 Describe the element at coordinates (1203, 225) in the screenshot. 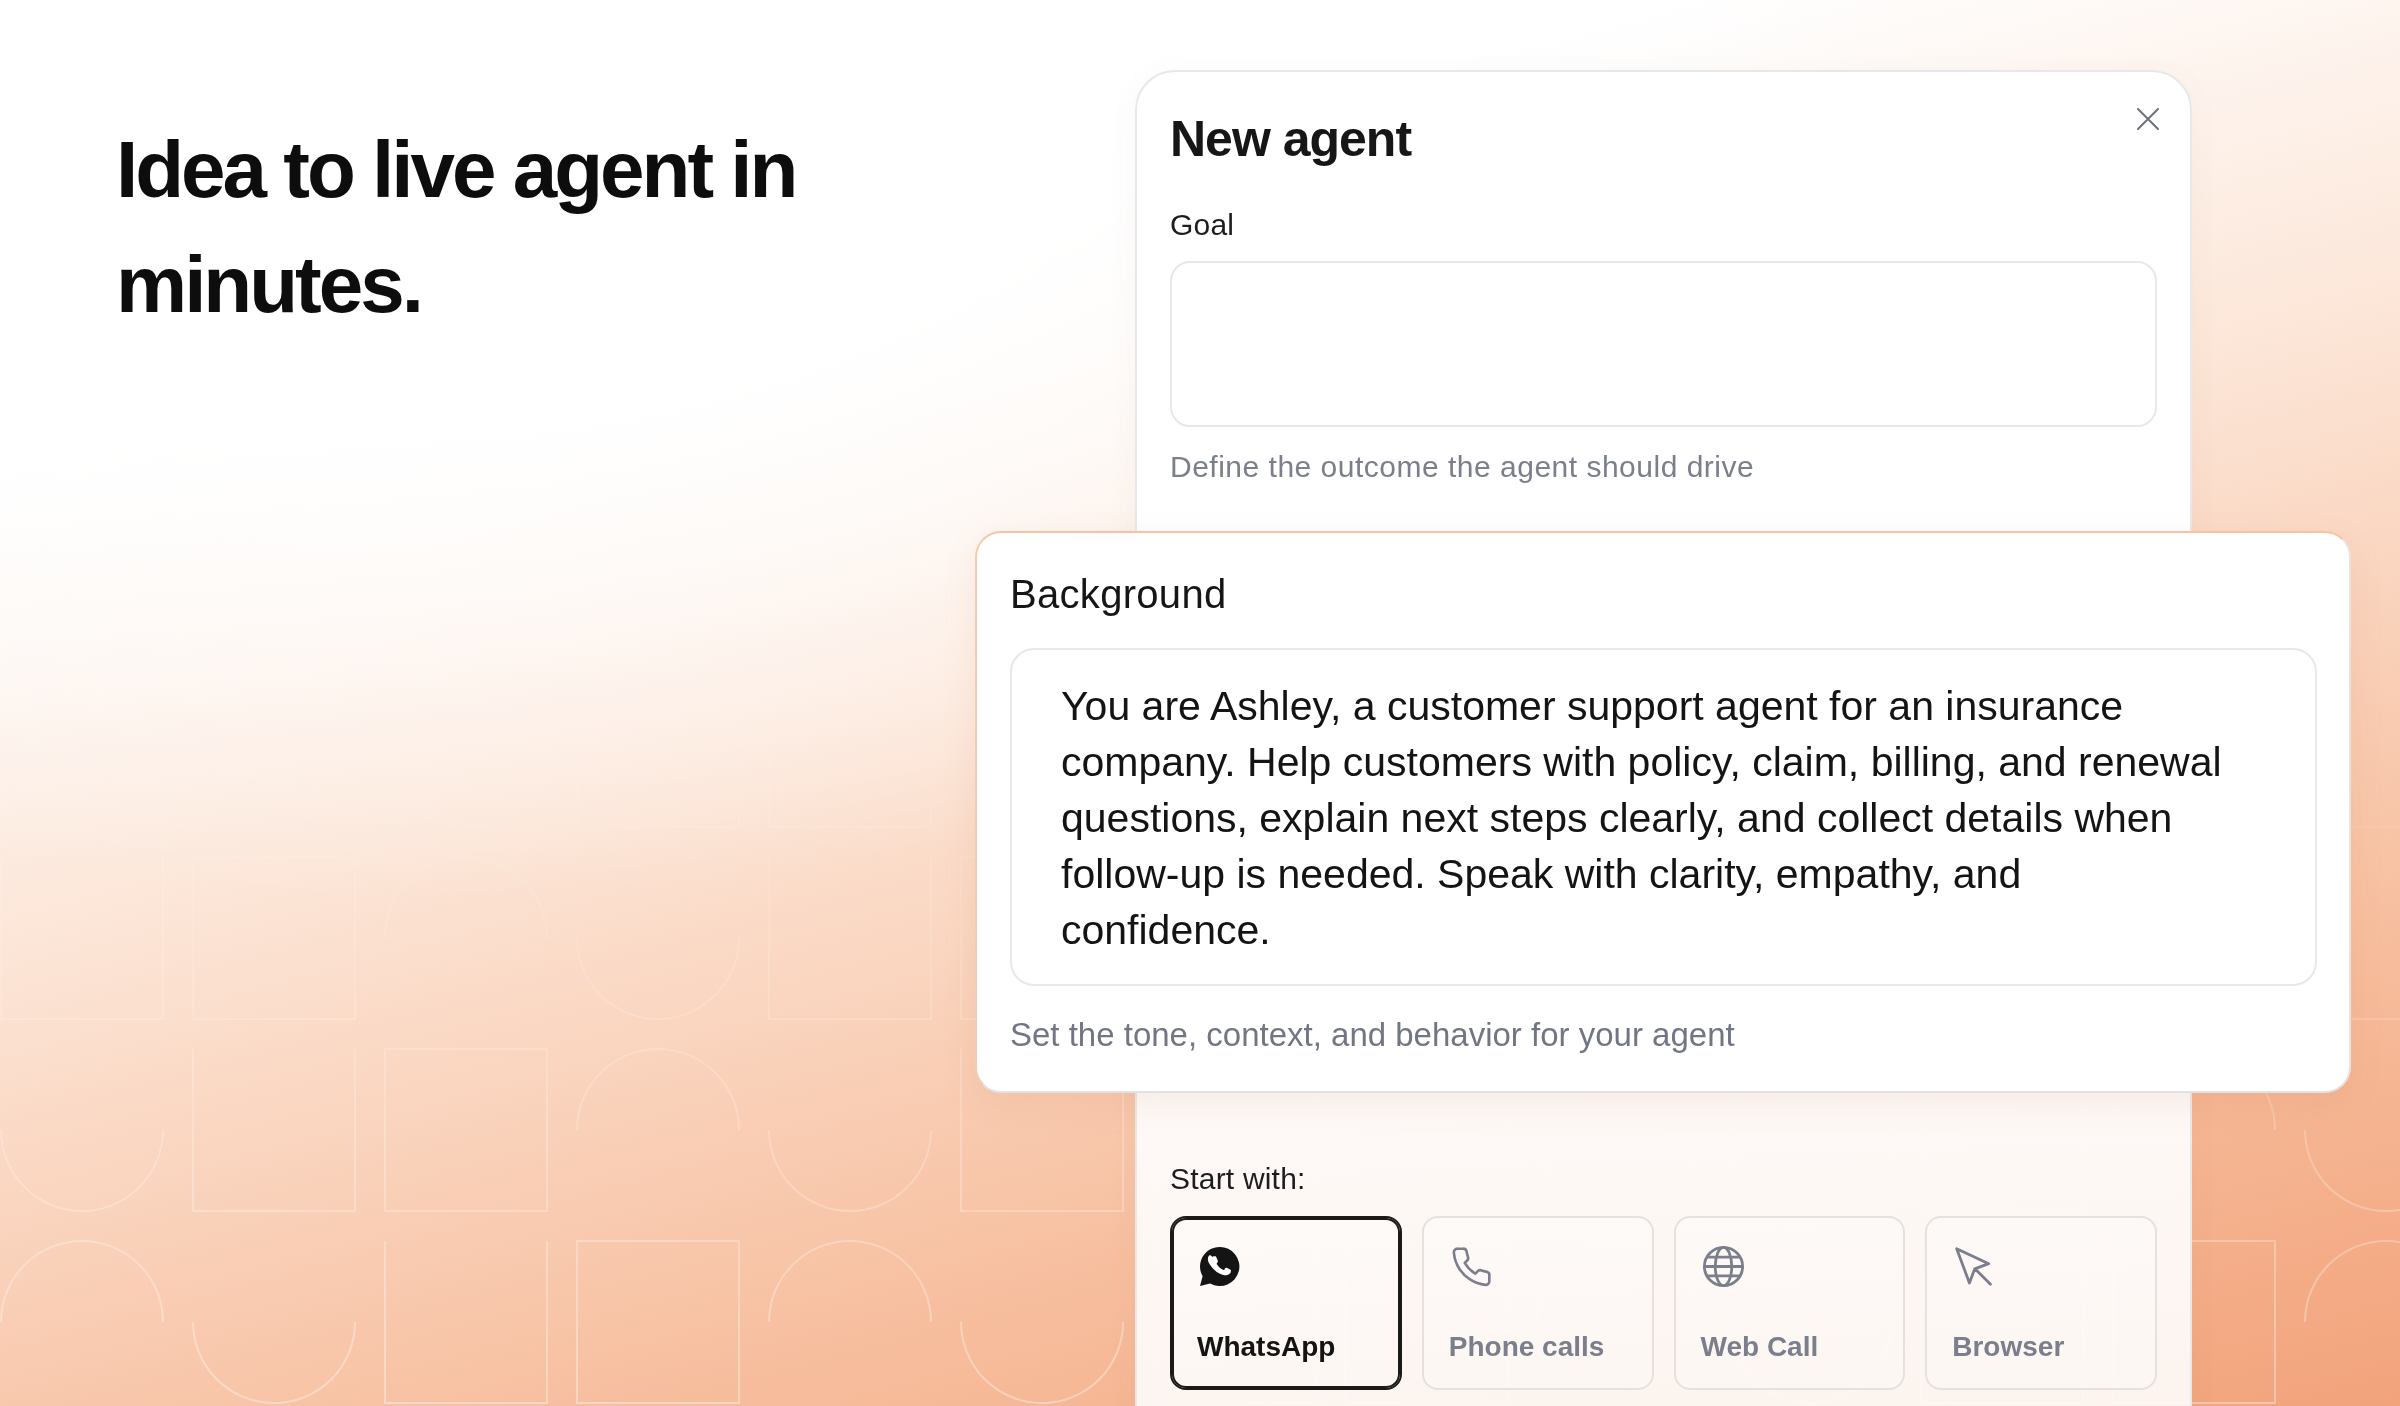

I see `goal-label: Goal` at that location.